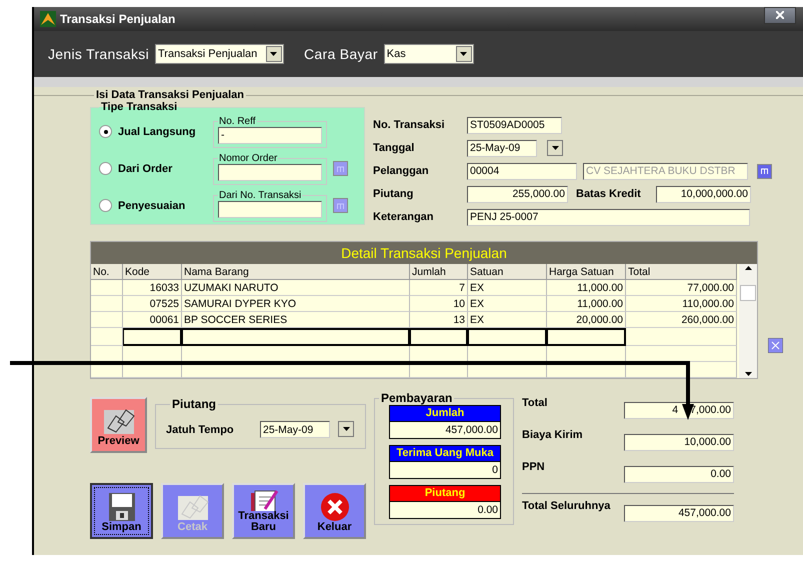 The width and height of the screenshot is (803, 567). Describe the element at coordinates (679, 513) in the screenshot. I see `input-field: 457,000.00` at that location.